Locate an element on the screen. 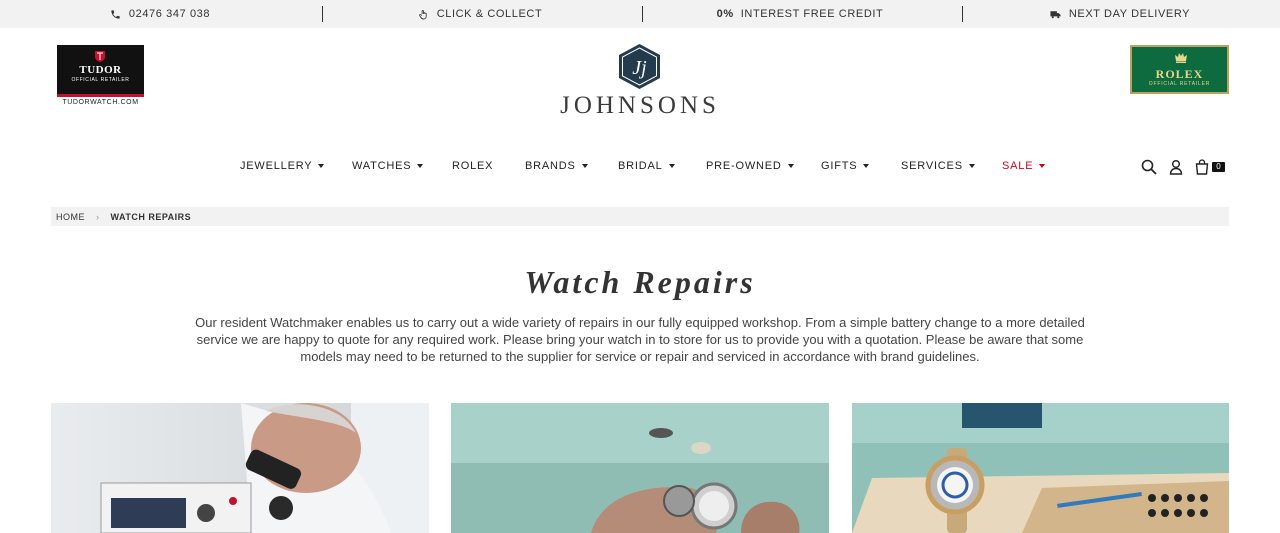 This screenshot has height=533, width=1280. nav-label: PRE-OWNED is located at coordinates (744, 166).